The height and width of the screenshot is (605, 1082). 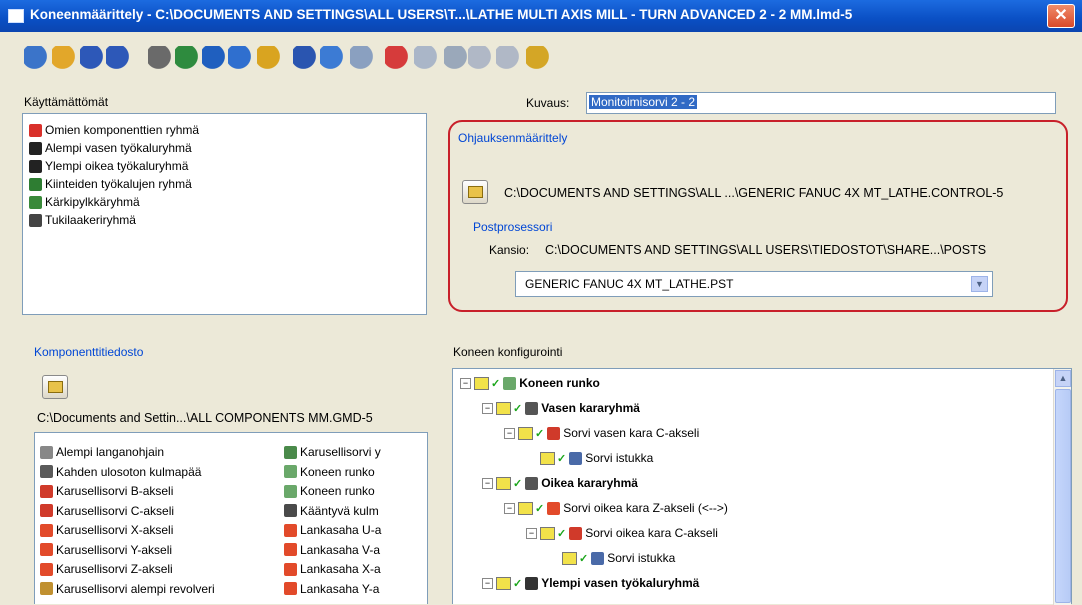 I want to click on post-select: GENERIC FANUC 4X MT_LATHE.PST ▼, so click(x=754, y=284).